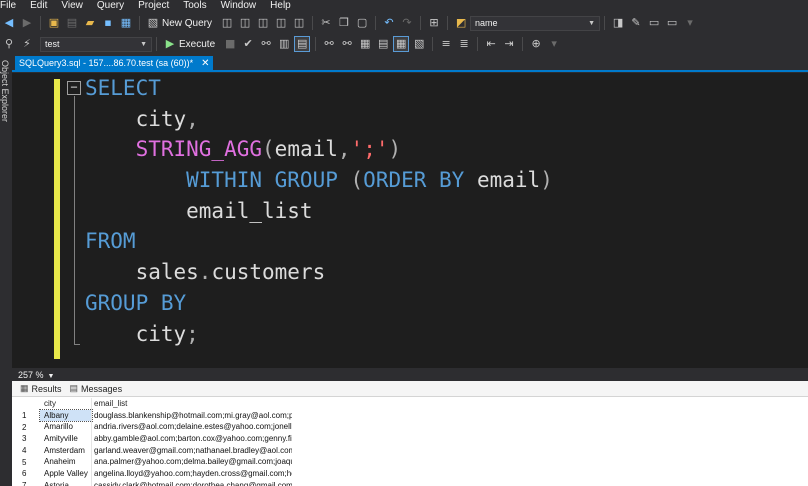 The image size is (808, 486). I want to click on execute-icon: ▶, so click(170, 44).